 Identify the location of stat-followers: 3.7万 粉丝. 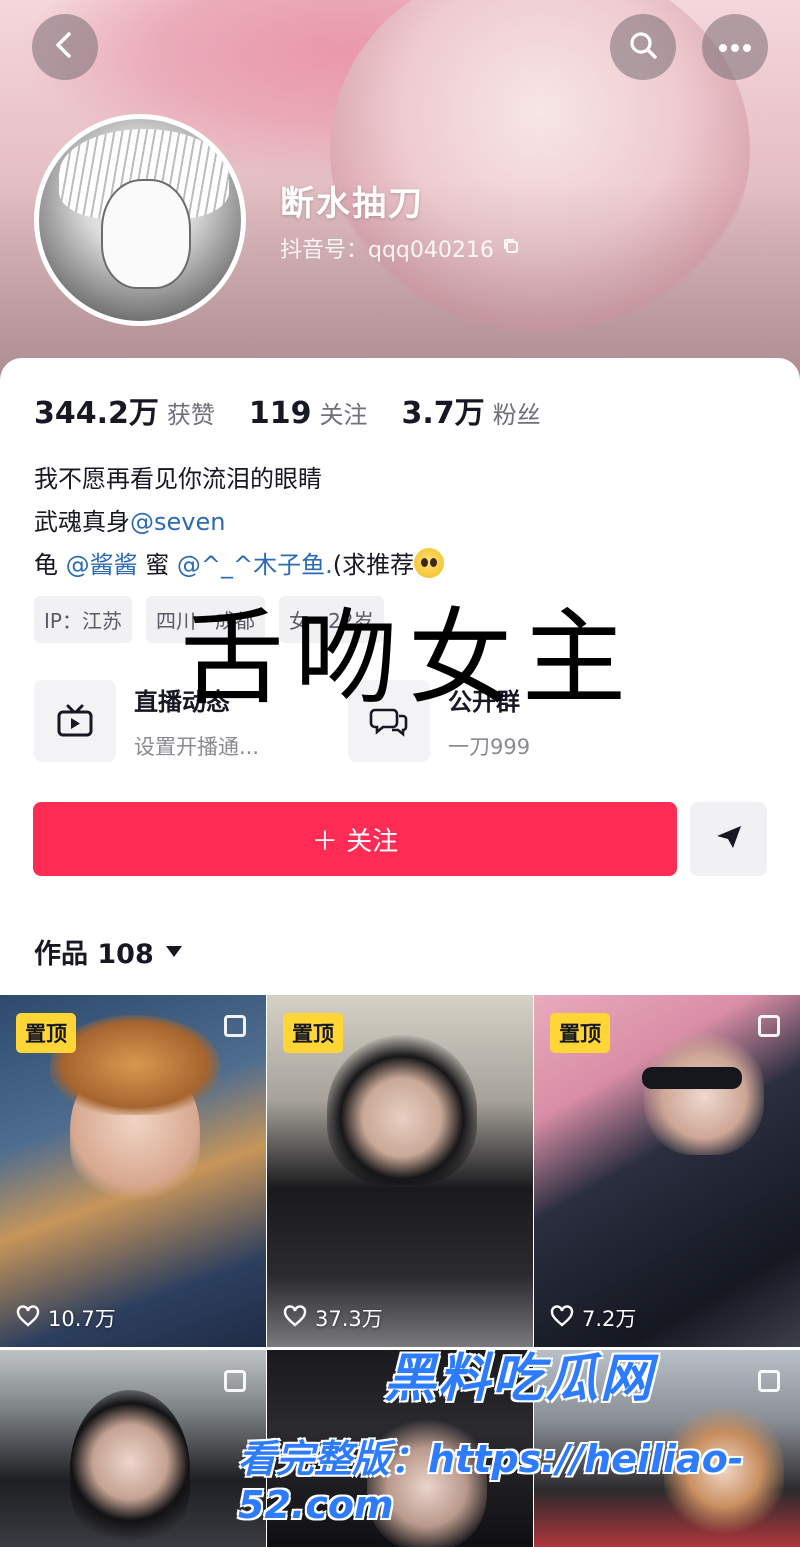
(471, 410).